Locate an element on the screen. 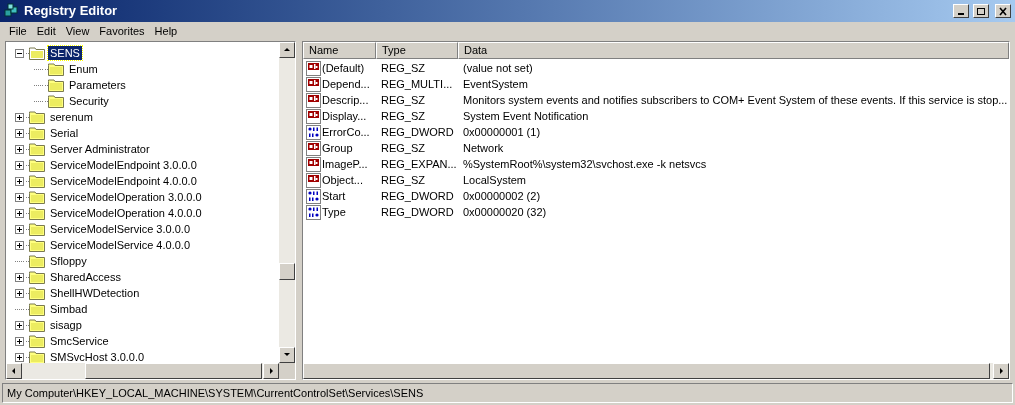 This screenshot has width=1015, height=405. tree-item: Security is located at coordinates (89, 101).